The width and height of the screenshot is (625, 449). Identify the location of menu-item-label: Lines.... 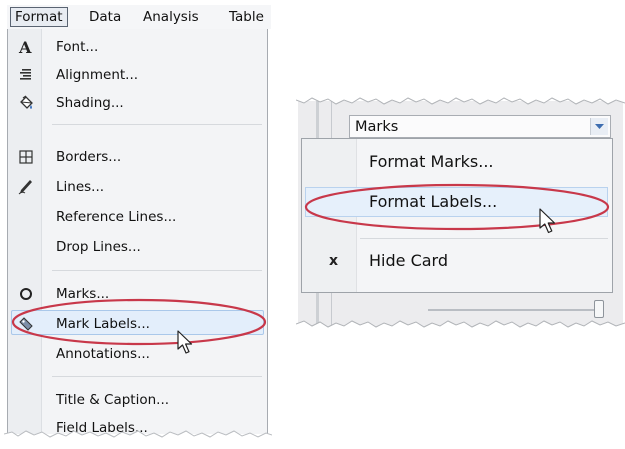
(80, 187).